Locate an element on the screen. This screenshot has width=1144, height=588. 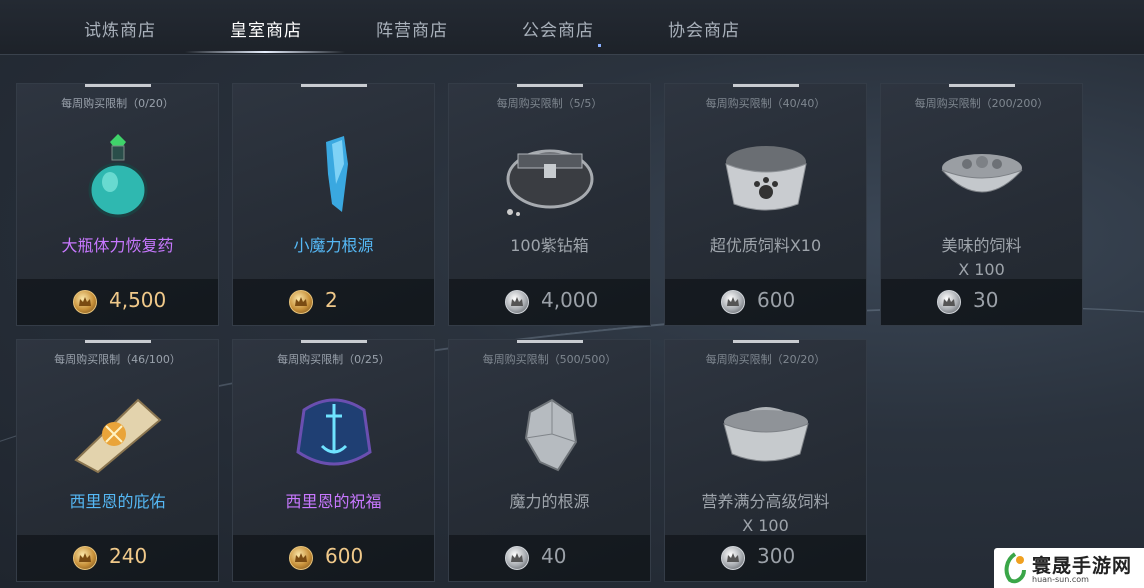
shop-item-card: 每周购买限制（200/200） 美味的饲料 X 100 30 is located at coordinates (981, 204).